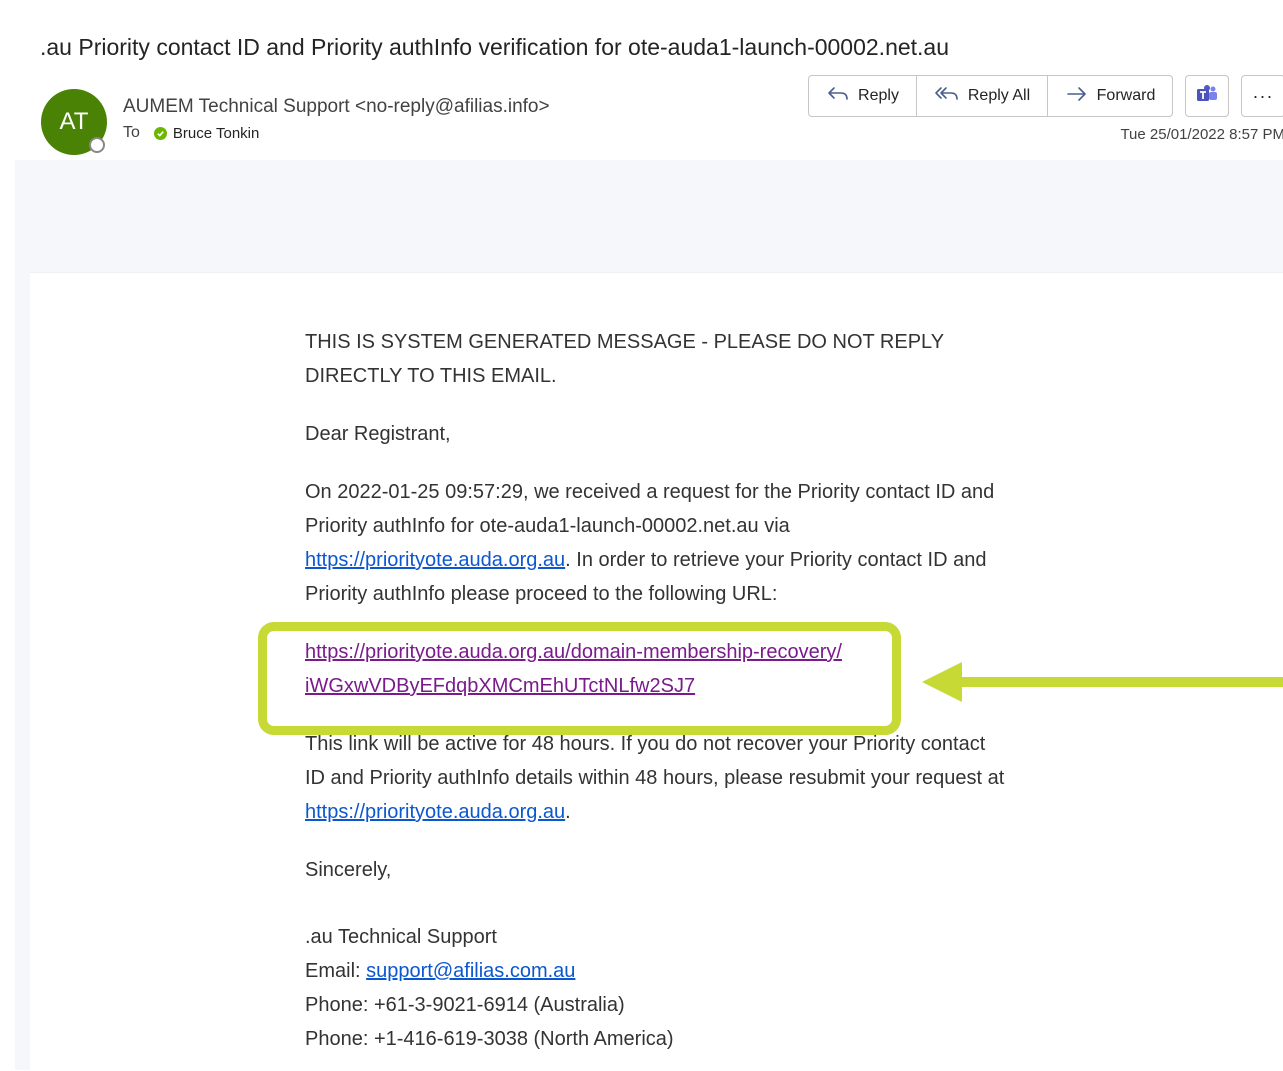 This screenshot has height=1071, width=1283. What do you see at coordinates (999, 95) in the screenshot?
I see `reply-all-label: Reply All` at bounding box center [999, 95].